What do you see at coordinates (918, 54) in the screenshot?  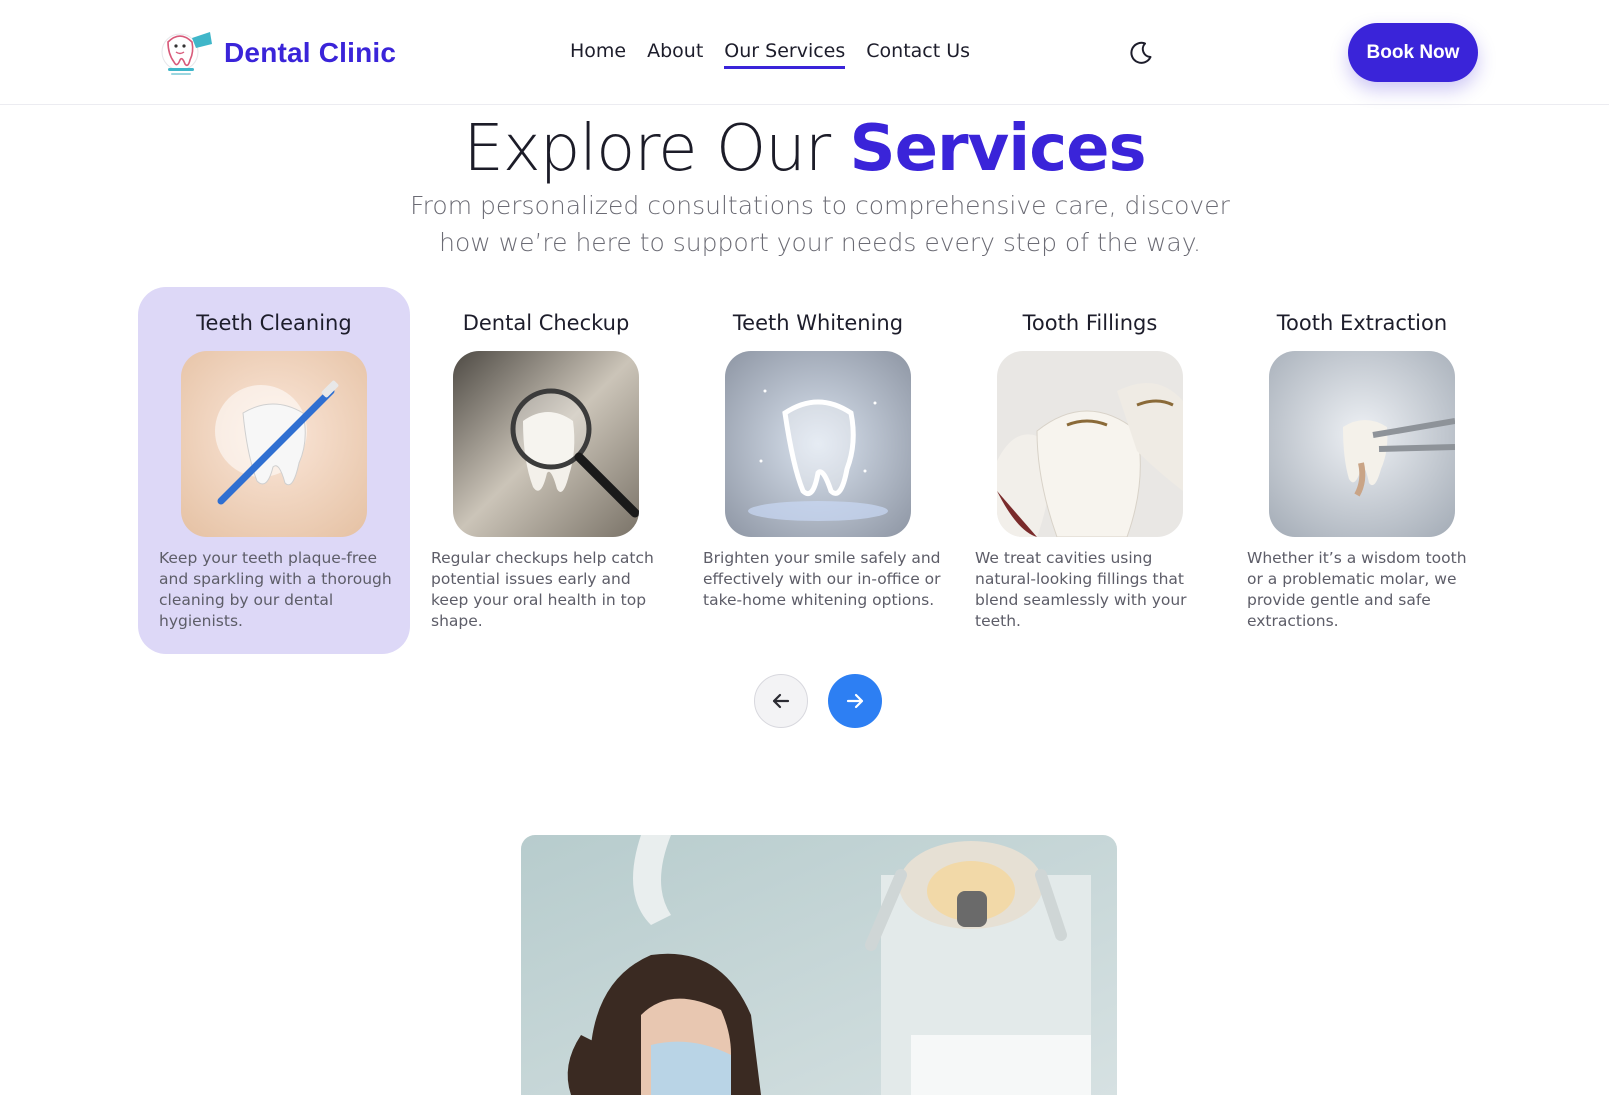 I see `nav-contact-us: Contact Us` at bounding box center [918, 54].